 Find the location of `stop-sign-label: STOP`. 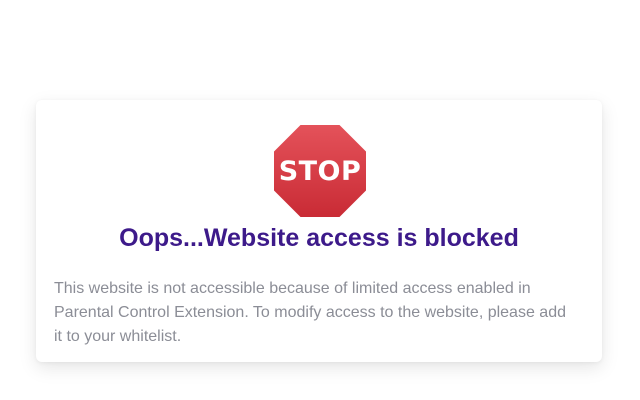

stop-sign-label: STOP is located at coordinates (320, 171).